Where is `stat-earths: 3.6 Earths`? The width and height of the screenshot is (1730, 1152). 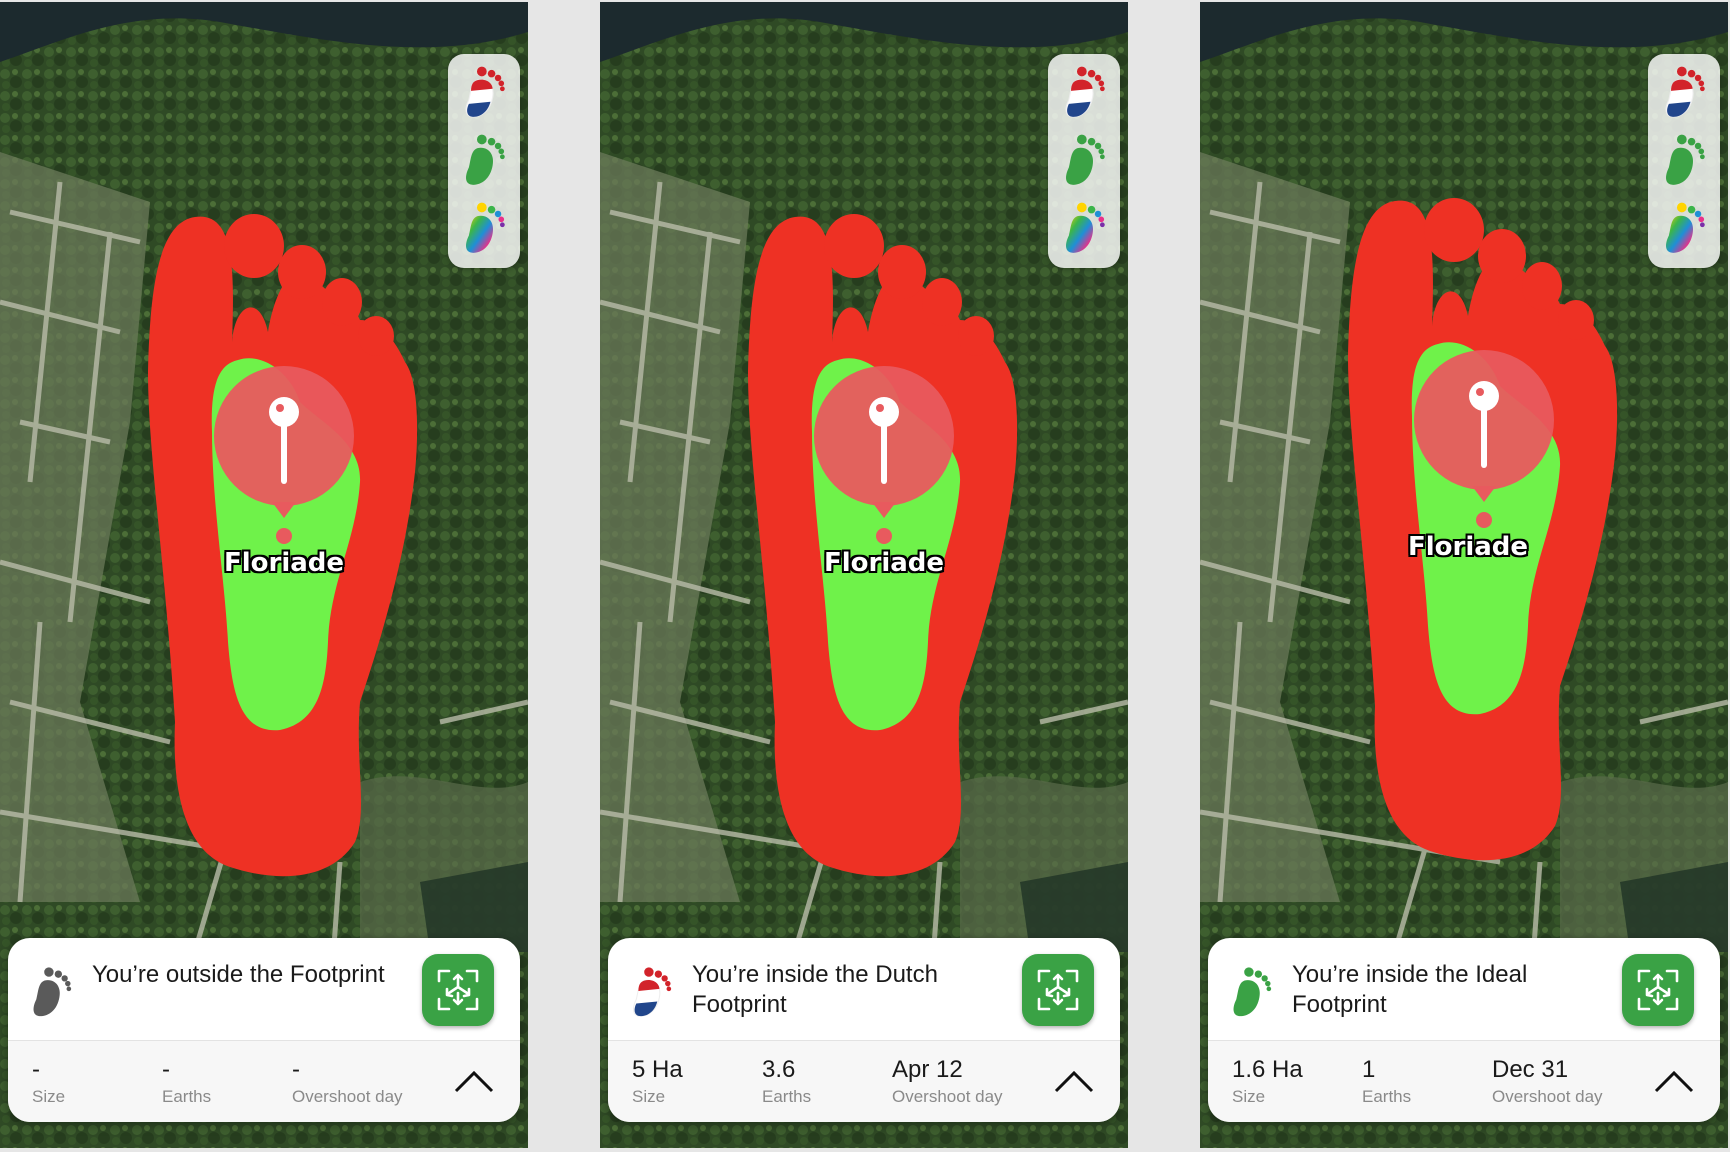 stat-earths: 3.6 Earths is located at coordinates (786, 1081).